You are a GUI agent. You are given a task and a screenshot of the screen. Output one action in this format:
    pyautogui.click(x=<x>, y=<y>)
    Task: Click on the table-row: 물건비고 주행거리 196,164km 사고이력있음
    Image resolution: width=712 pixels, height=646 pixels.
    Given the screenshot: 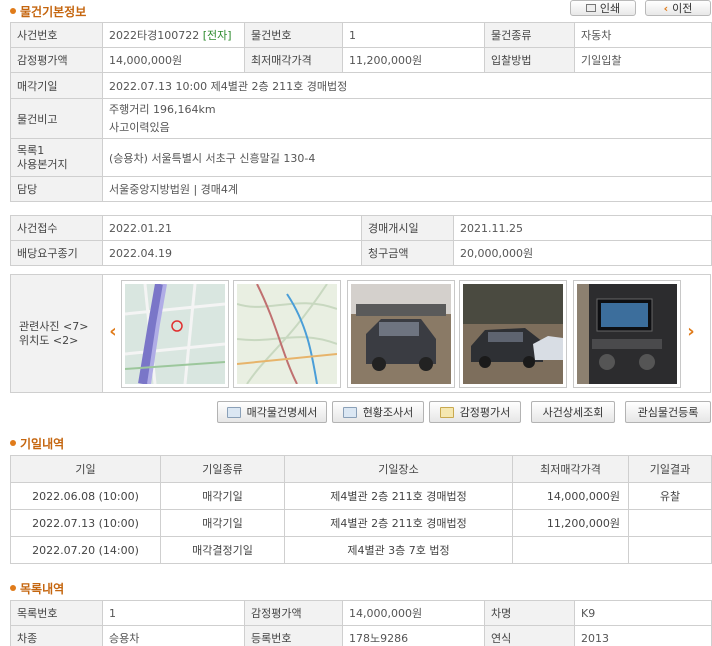 What is the action you would take?
    pyautogui.click(x=361, y=118)
    